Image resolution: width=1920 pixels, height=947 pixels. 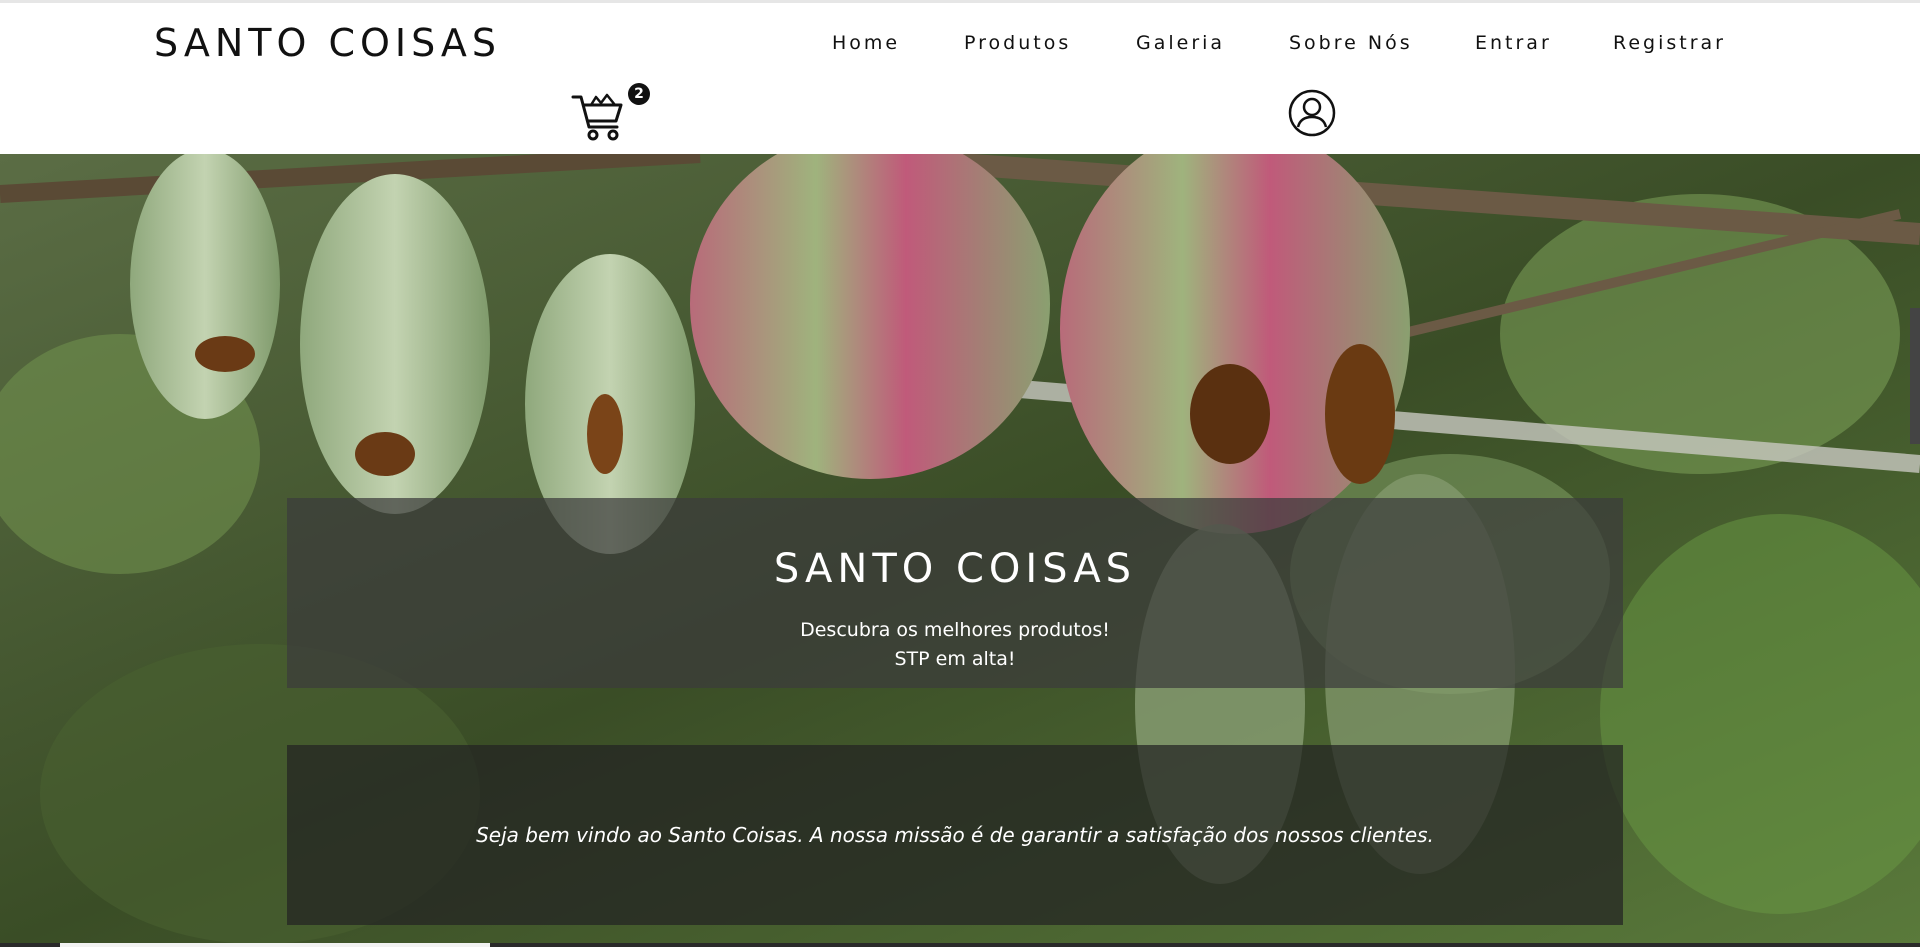 What do you see at coordinates (1351, 43) in the screenshot?
I see `nav-item-sobre-nos: Sobre Nós` at bounding box center [1351, 43].